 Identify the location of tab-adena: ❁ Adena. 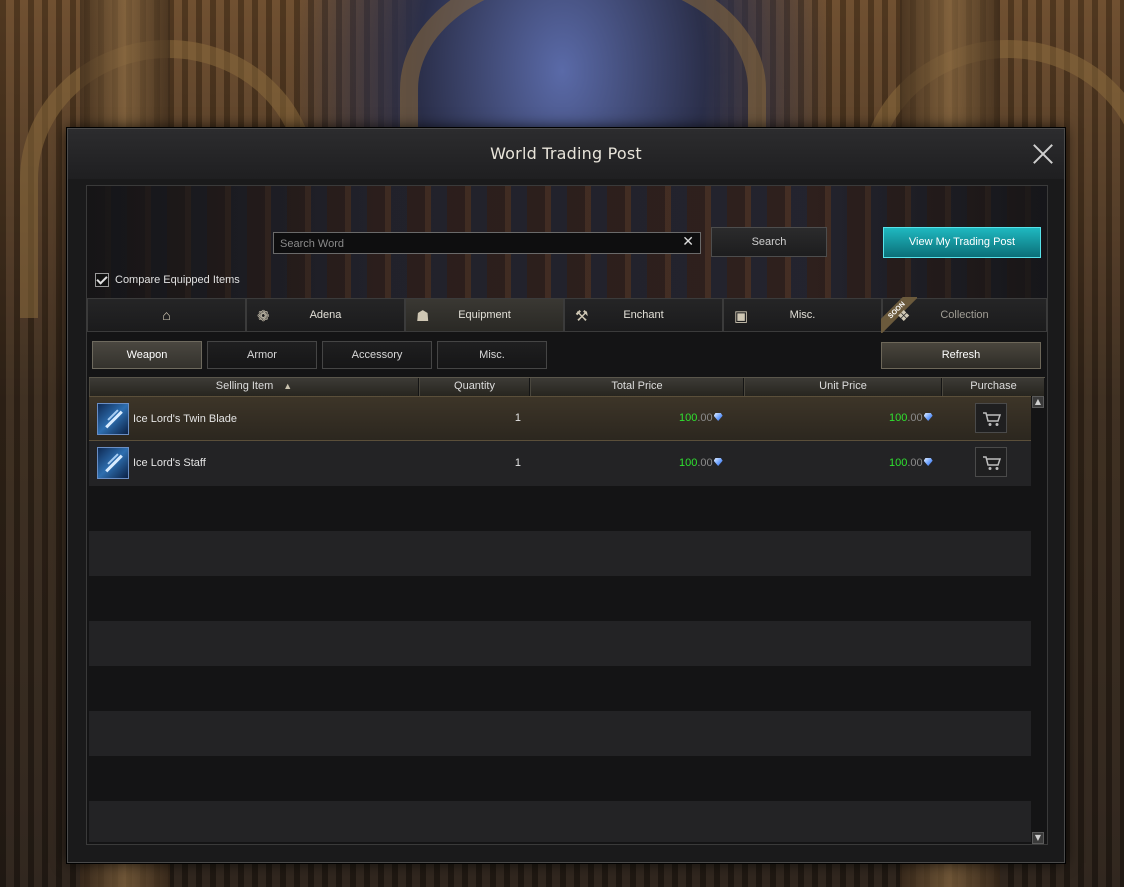
(325, 315).